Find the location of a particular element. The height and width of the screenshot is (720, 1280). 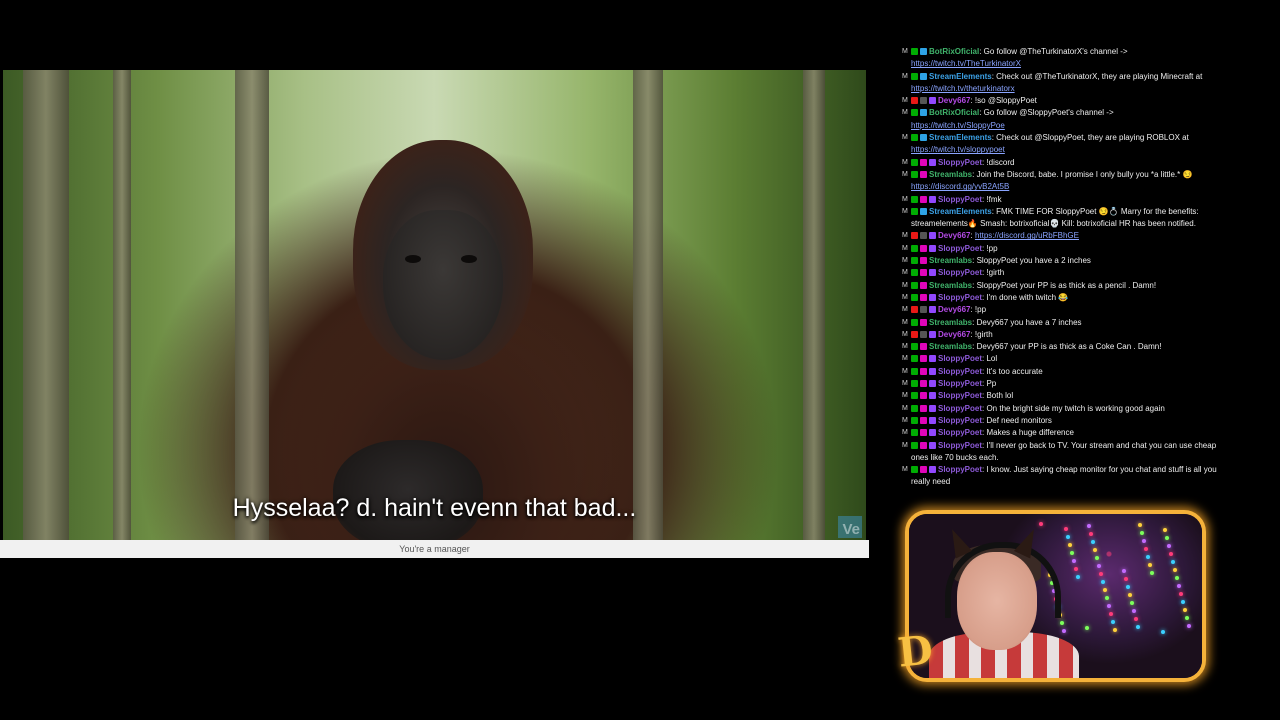

chat-message: M SloppyPoet: Lol is located at coordinates (1061, 359).